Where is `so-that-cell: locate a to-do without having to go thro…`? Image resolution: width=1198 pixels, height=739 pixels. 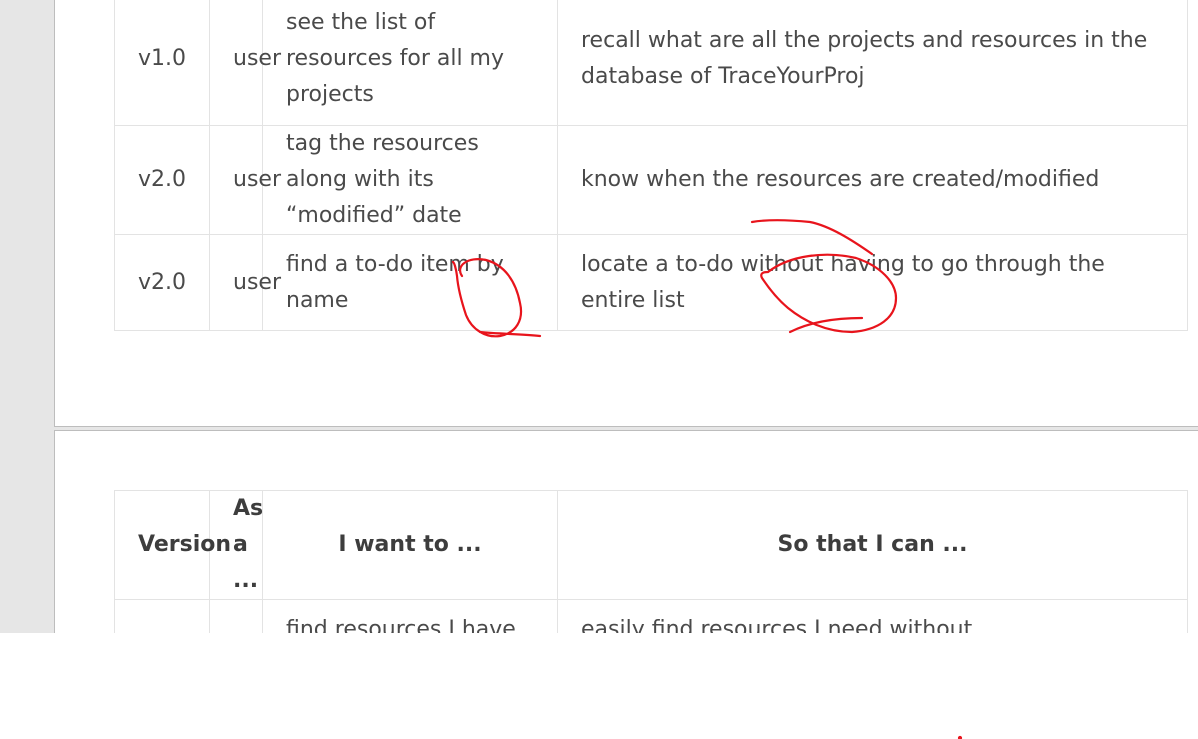 so-that-cell: locate a to-do without having to go thro… is located at coordinates (872, 282).